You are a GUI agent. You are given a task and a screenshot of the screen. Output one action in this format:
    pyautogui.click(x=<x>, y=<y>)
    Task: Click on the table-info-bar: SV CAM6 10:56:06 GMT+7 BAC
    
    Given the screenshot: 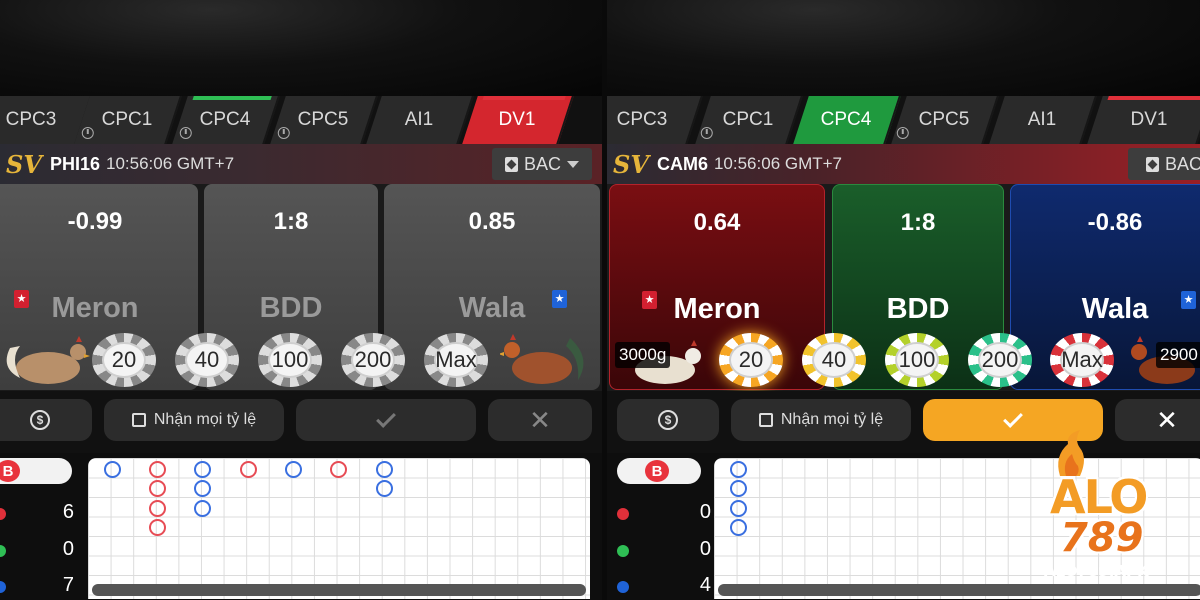 What is the action you would take?
    pyautogui.click(x=903, y=164)
    